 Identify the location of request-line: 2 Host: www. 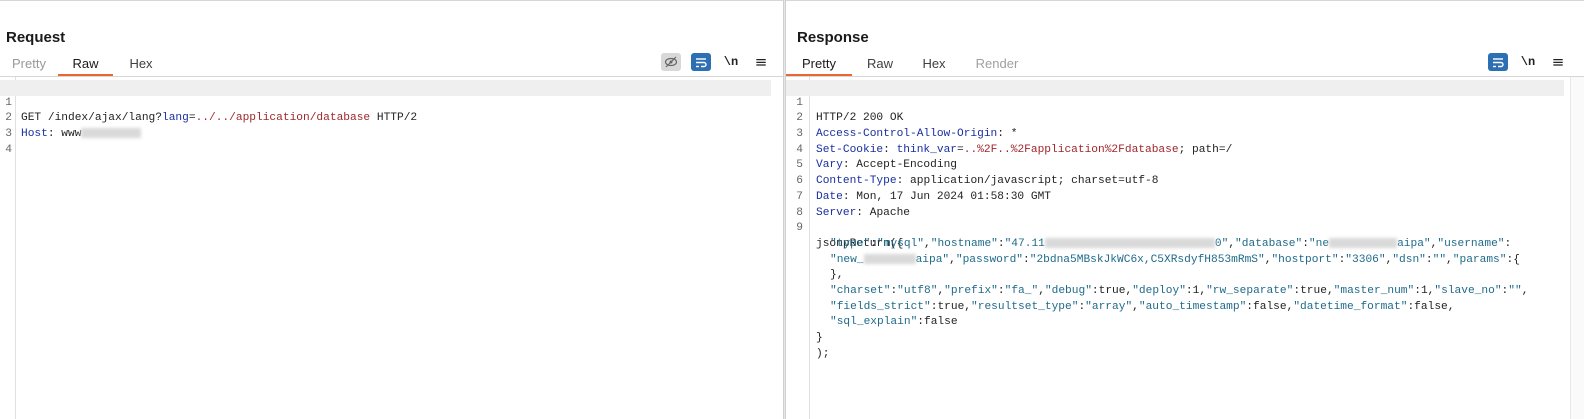
(391, 118).